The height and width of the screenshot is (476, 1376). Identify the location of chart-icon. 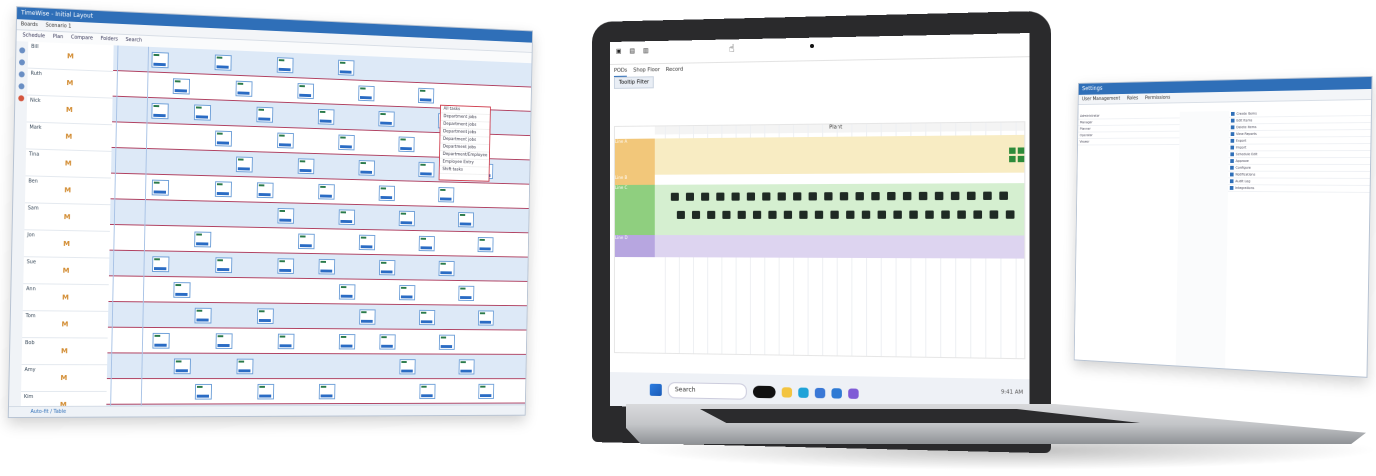
(21, 86).